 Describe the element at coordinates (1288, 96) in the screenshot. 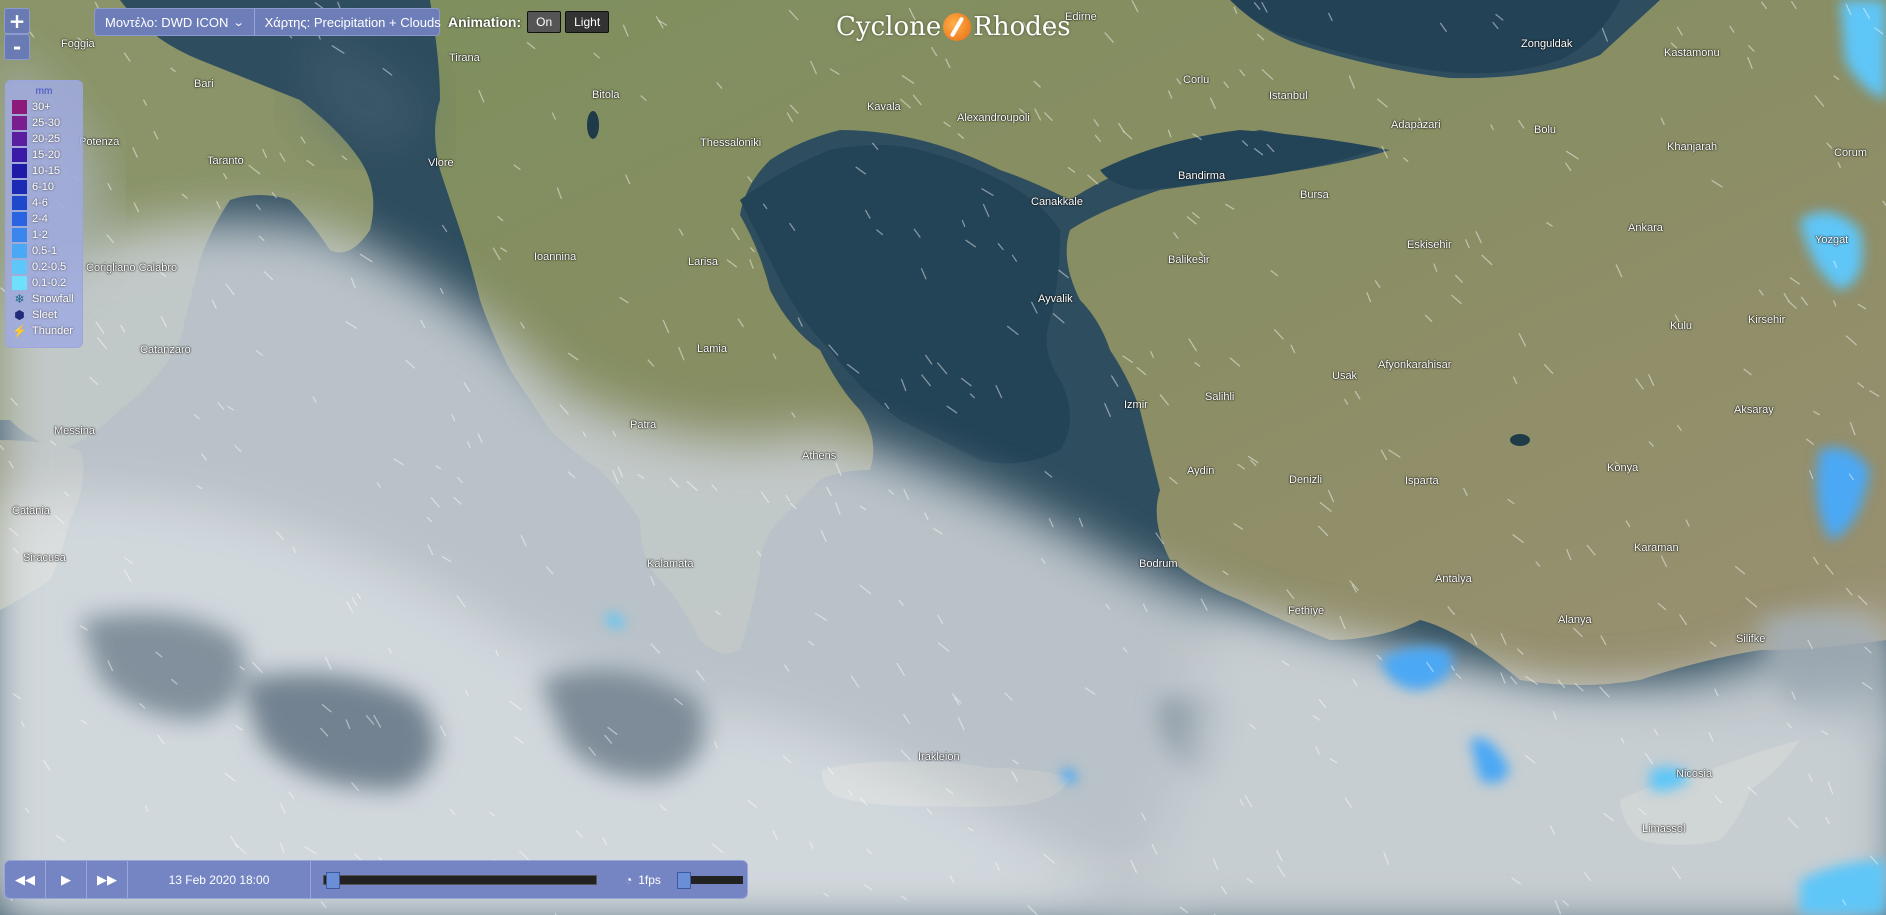

I see `city-label: Istanbul` at that location.